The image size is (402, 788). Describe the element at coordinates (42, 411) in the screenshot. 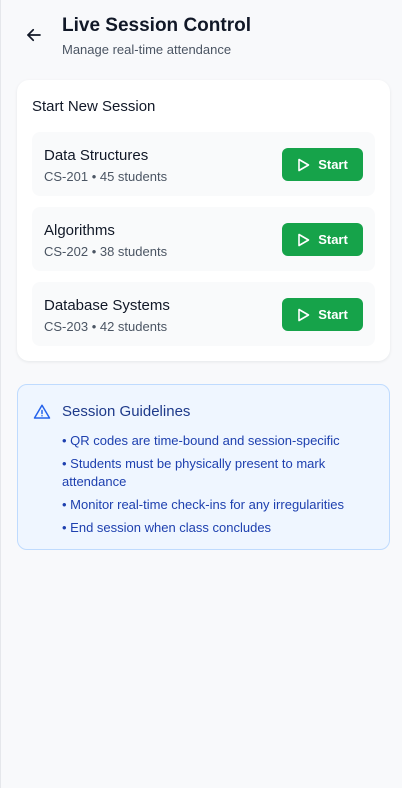

I see `alert-triangle-icon` at that location.